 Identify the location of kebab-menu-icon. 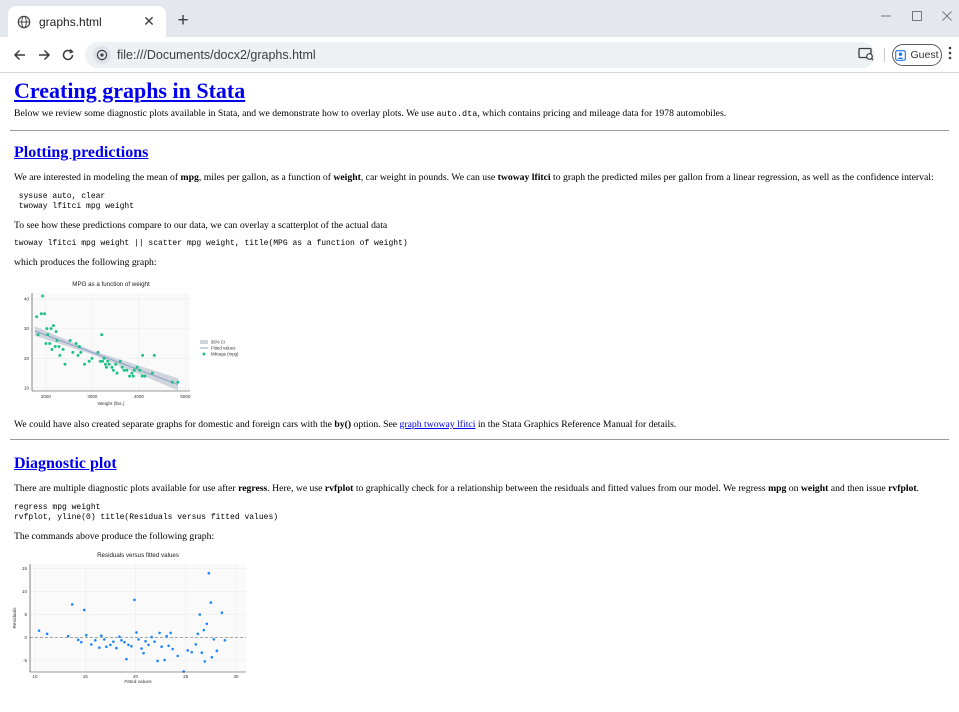
(950, 53).